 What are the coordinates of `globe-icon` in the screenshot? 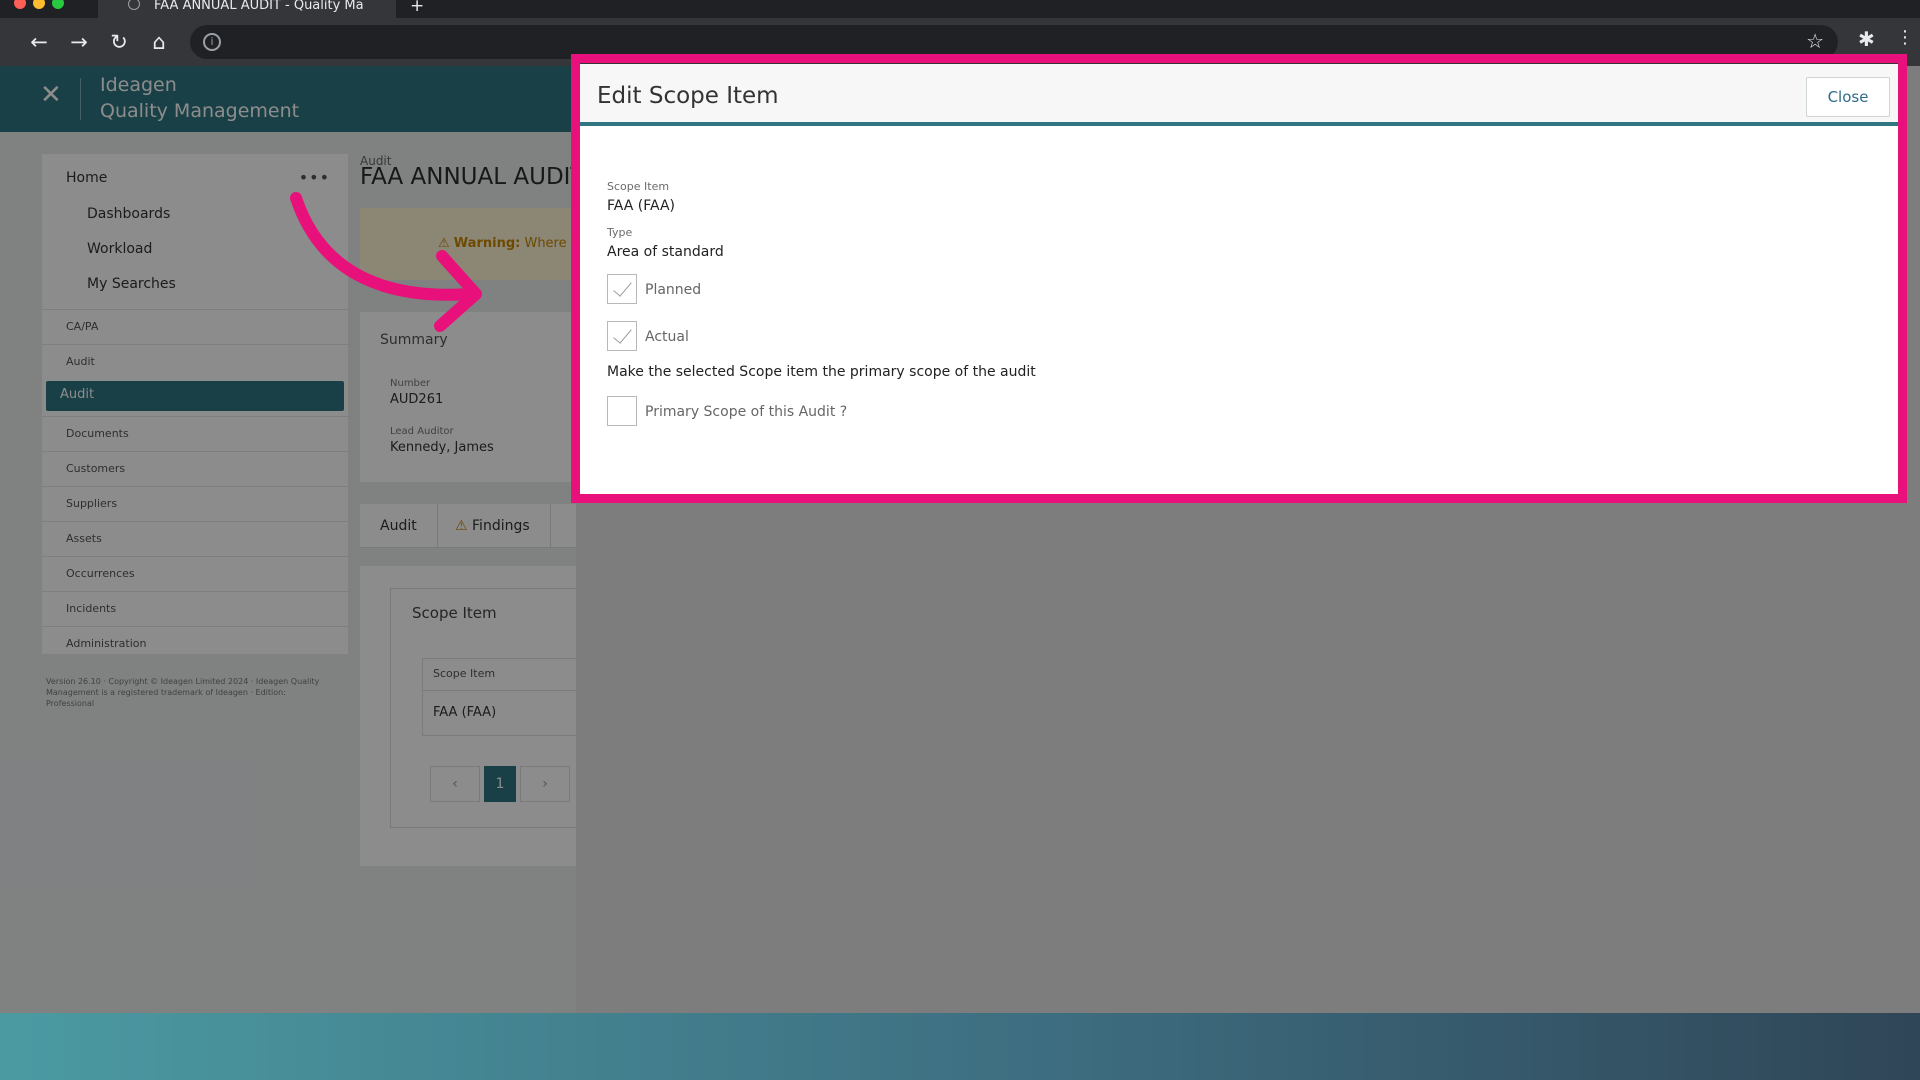 It's located at (134, 5).